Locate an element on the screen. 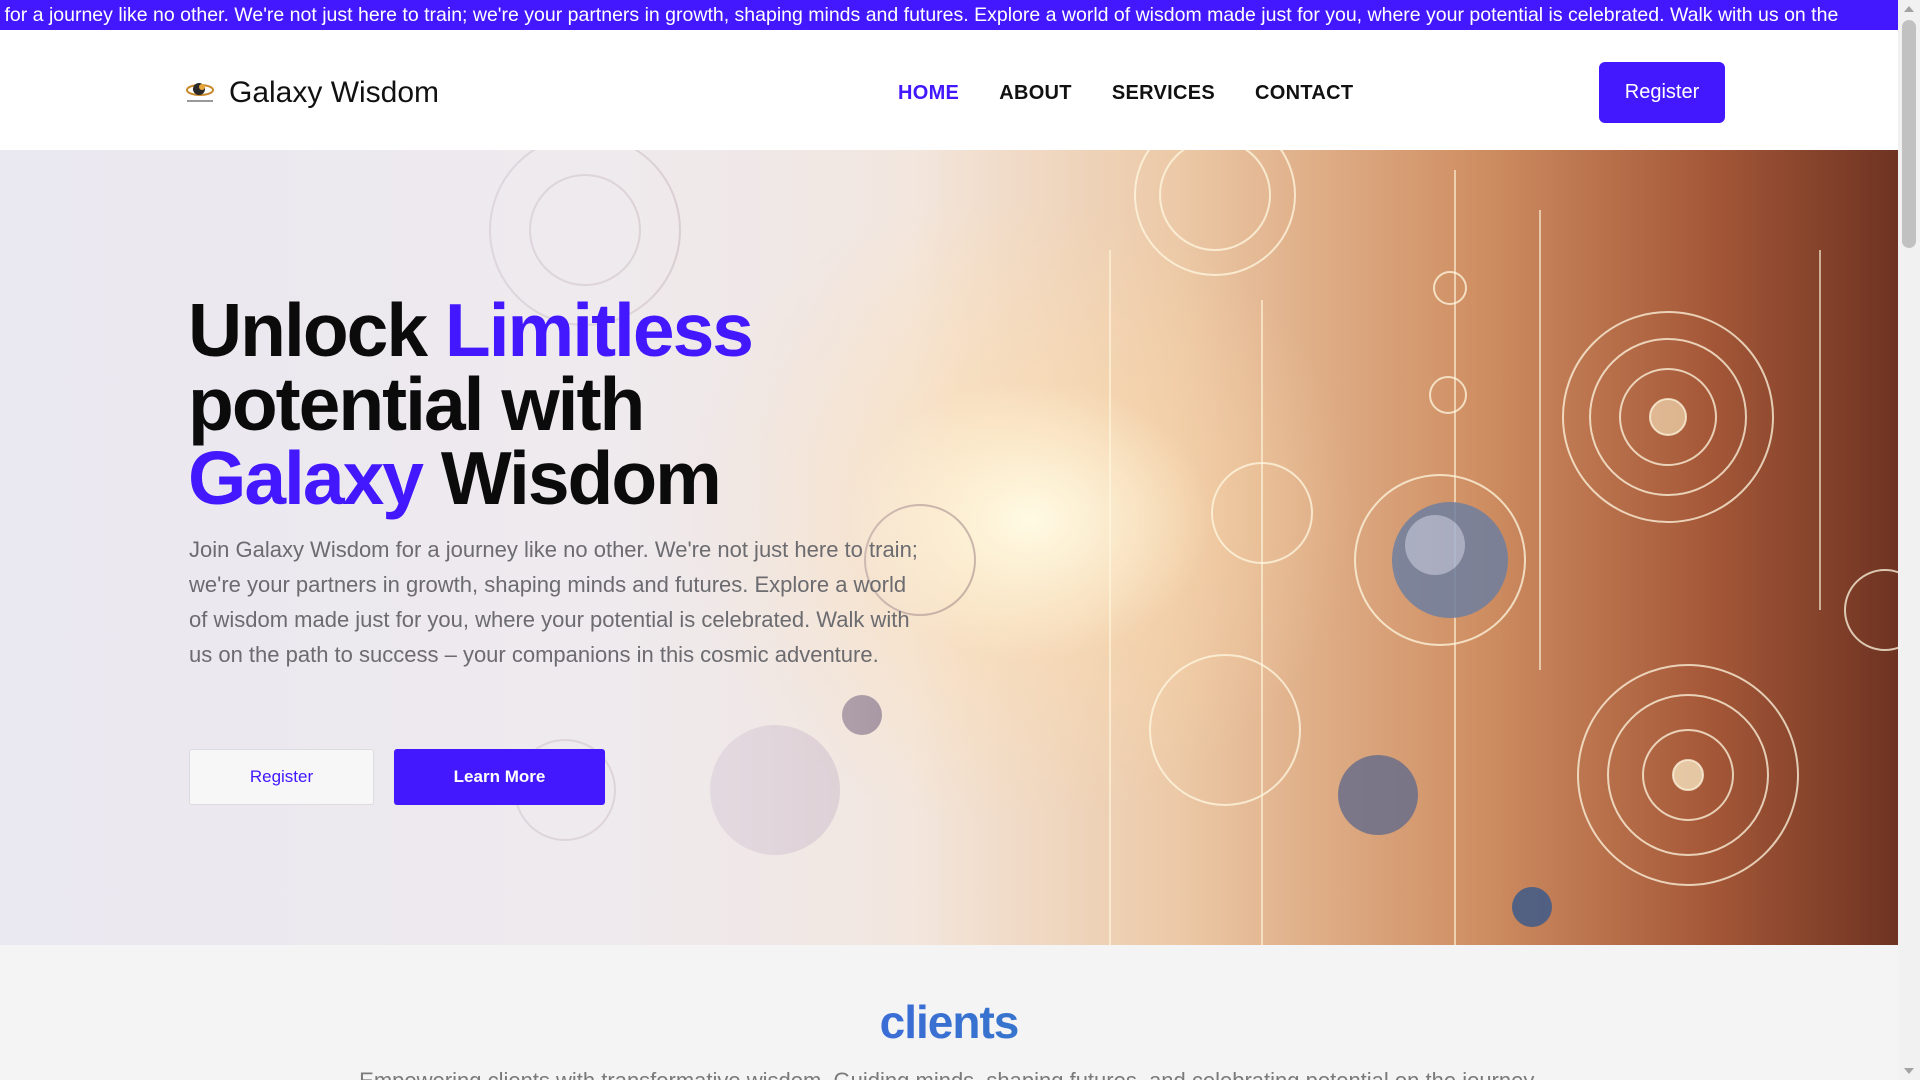 The image size is (1920, 1080). title-part-3: Wisdom is located at coordinates (572, 478).